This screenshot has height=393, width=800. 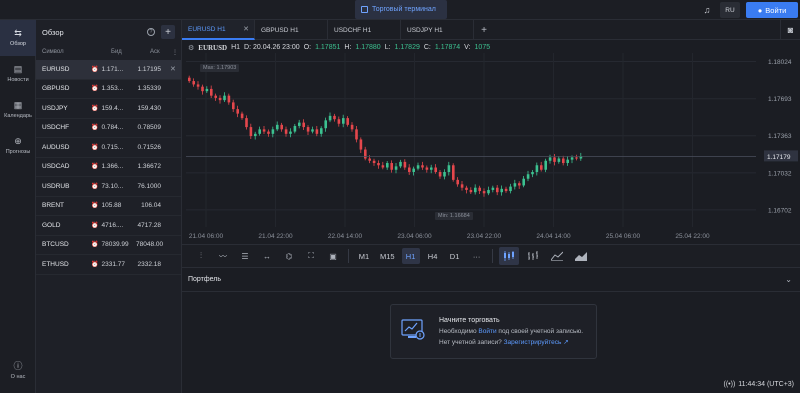 I want to click on chevron-down-icon: ⌄, so click(x=788, y=279).